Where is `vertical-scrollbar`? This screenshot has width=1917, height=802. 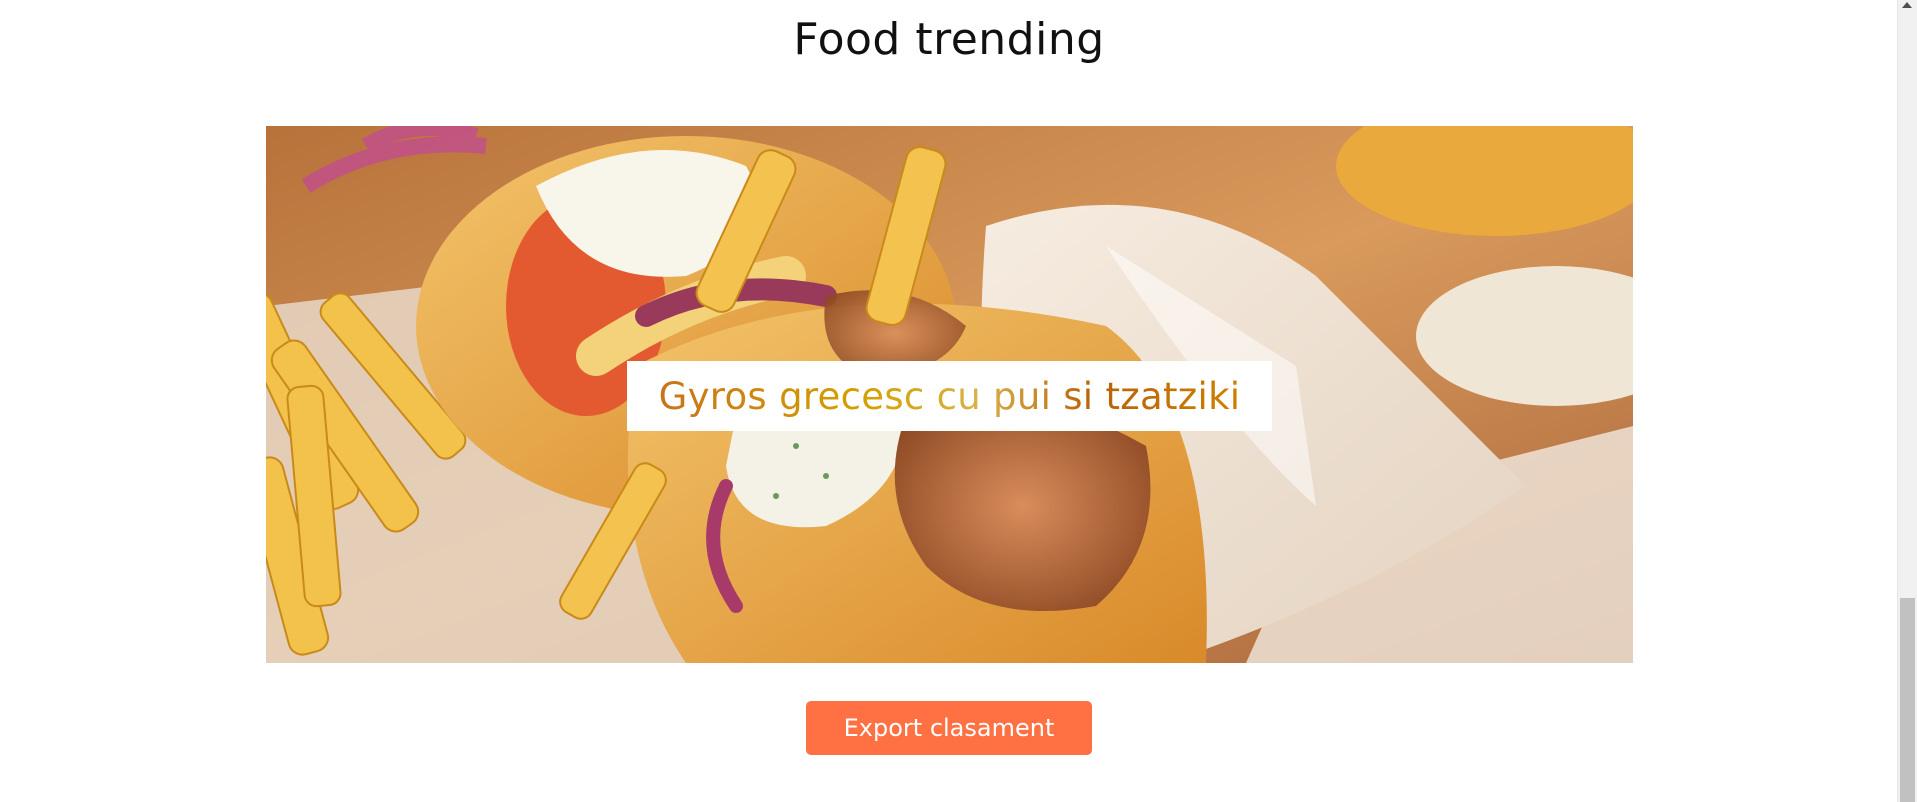 vertical-scrollbar is located at coordinates (1907, 401).